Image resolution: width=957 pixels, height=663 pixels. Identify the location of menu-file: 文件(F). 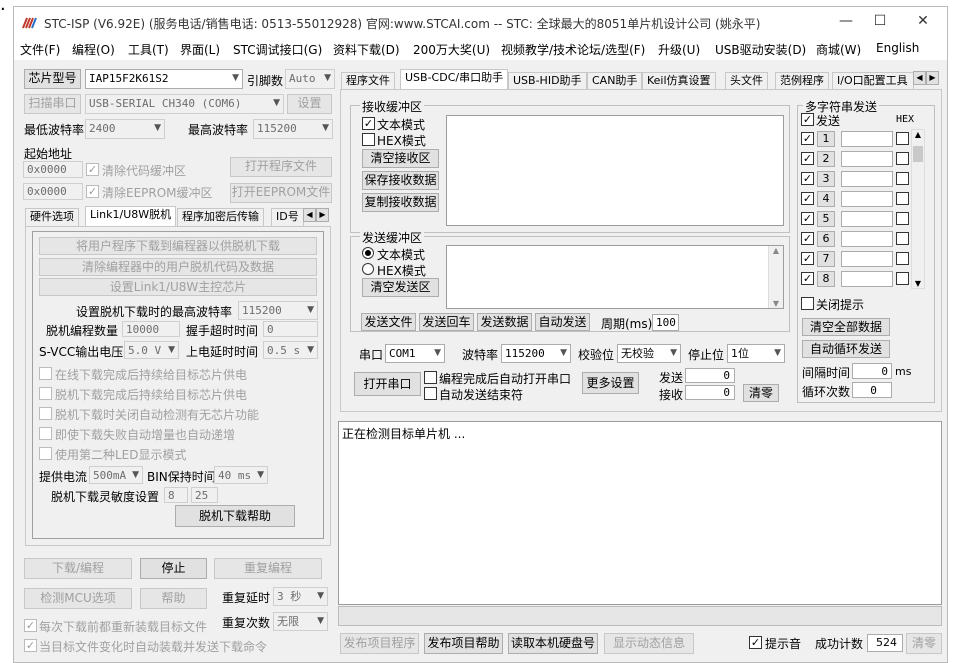
(40, 49).